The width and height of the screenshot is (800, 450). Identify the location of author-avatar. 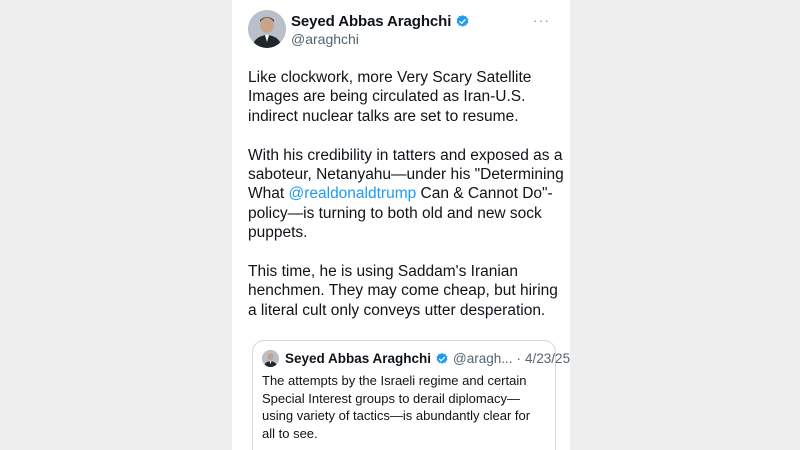
(267, 29).